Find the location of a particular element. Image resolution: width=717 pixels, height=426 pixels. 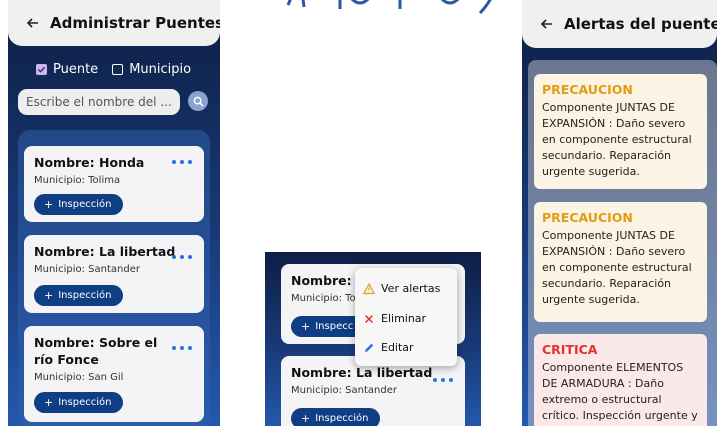

cropped-heading-glyphs is located at coordinates (389, 7).